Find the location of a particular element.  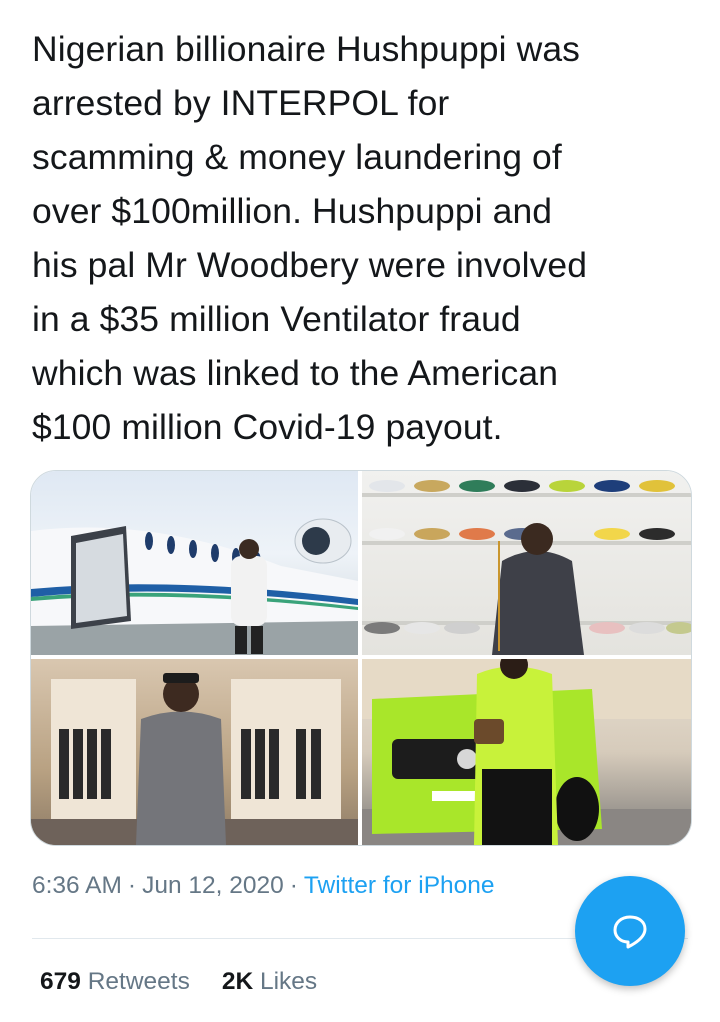

boutique-illustration is located at coordinates (194, 759).